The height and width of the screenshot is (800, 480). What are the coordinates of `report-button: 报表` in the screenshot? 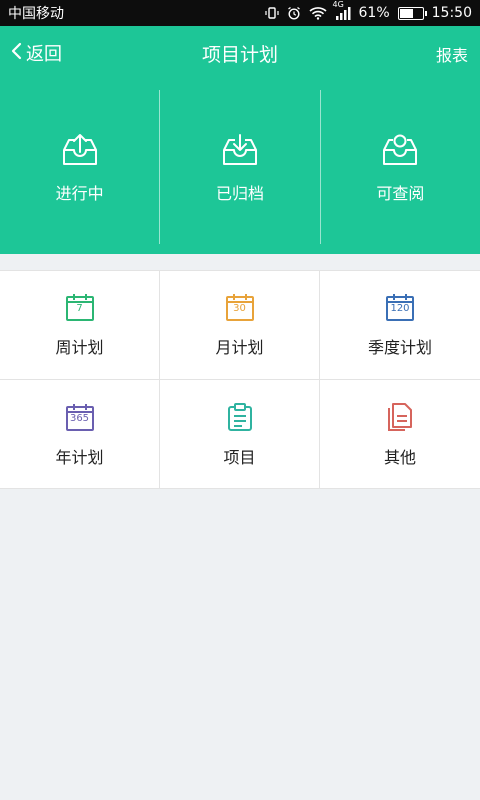 It's located at (452, 54).